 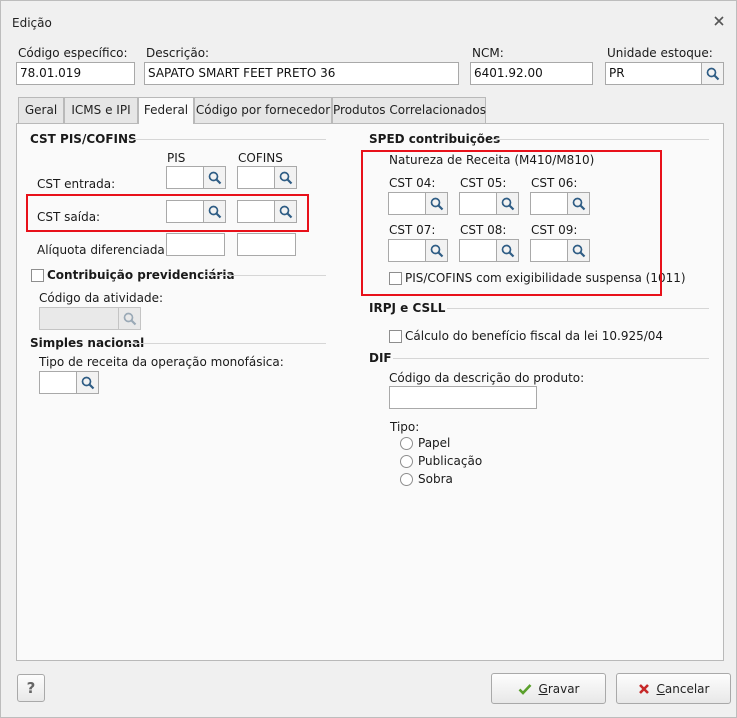 I want to click on cst-saida-highlight, so click(x=167, y=213).